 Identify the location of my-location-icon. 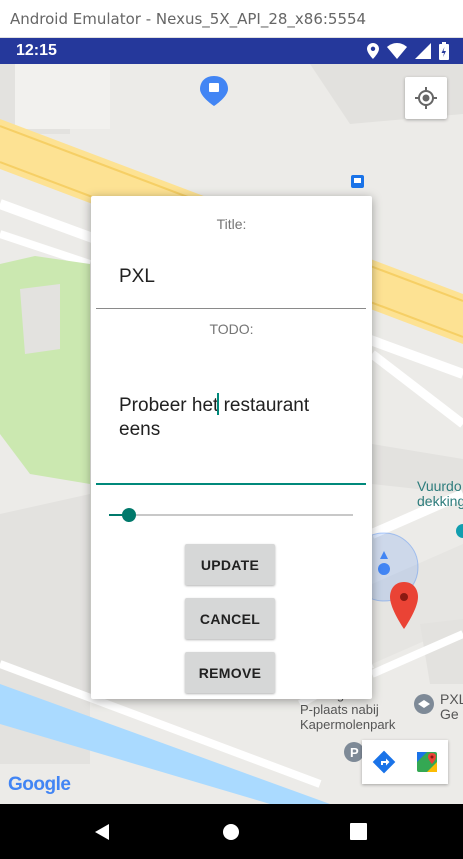
(426, 98).